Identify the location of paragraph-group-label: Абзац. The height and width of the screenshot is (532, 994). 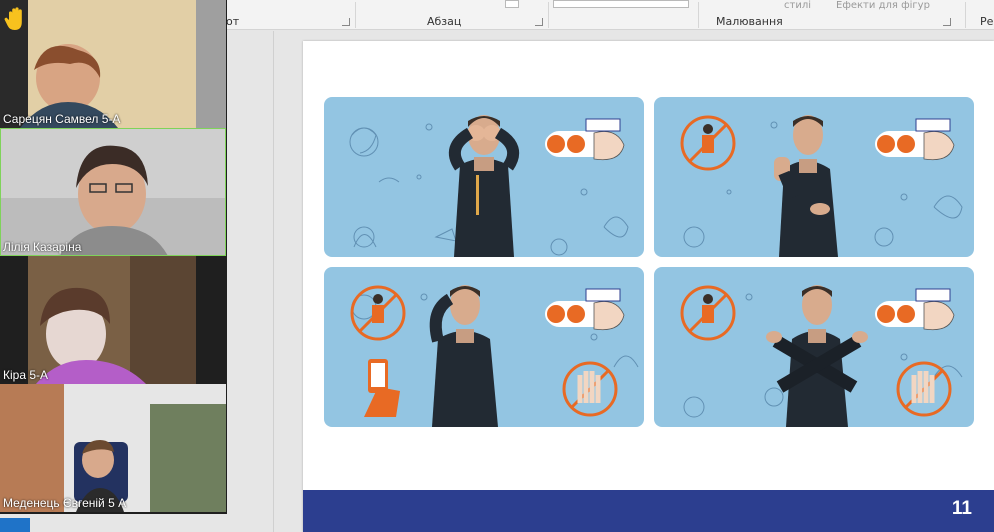
(444, 21).